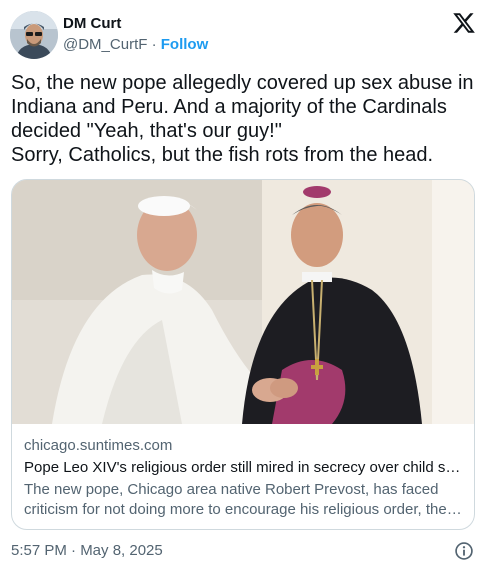 Image resolution: width=490 pixels, height=561 pixels. What do you see at coordinates (464, 551) in the screenshot?
I see `info-icon` at bounding box center [464, 551].